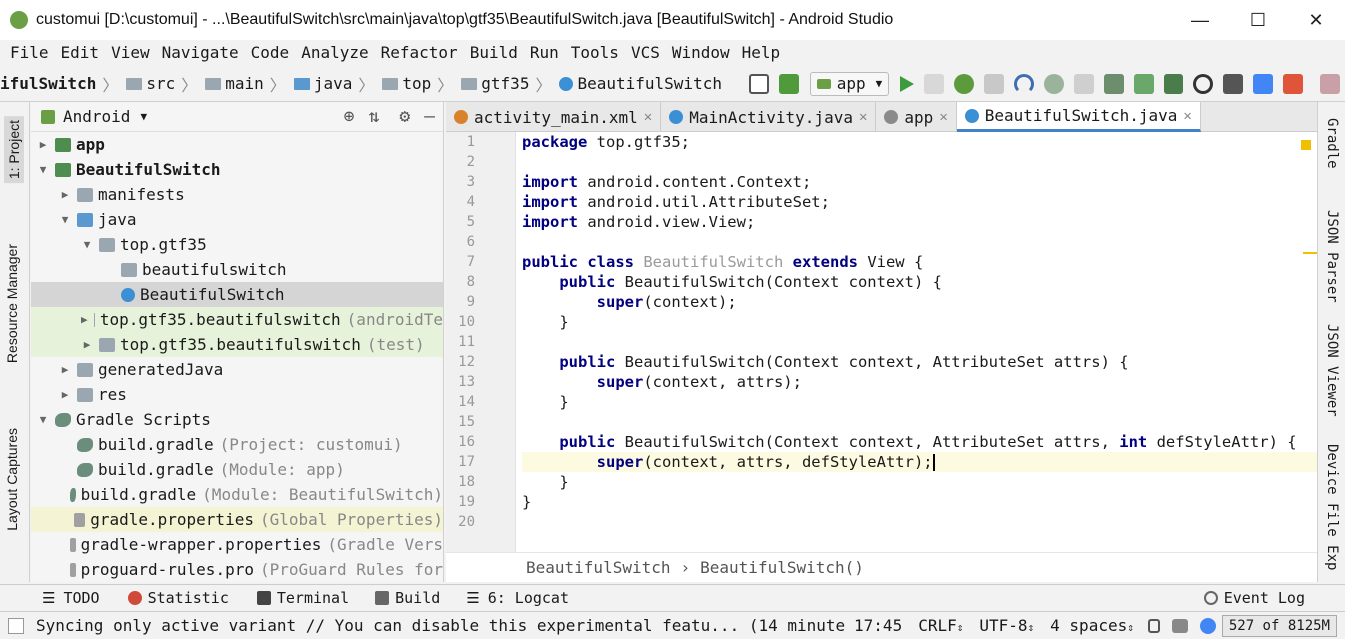 Image resolution: width=1345 pixels, height=639 pixels. I want to click on tool-build: Build, so click(407, 598).